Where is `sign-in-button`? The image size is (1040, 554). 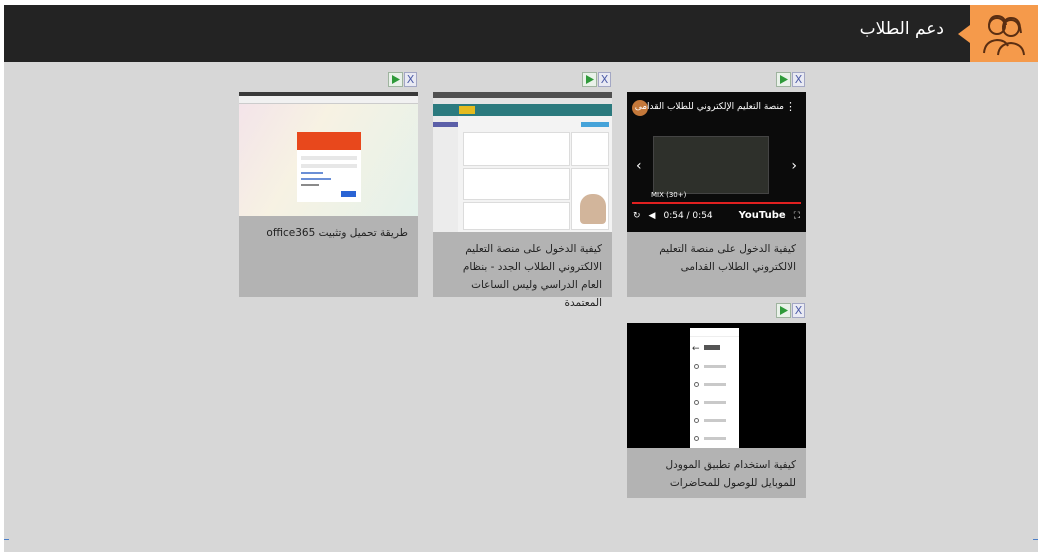
sign-in-button is located at coordinates (348, 194).